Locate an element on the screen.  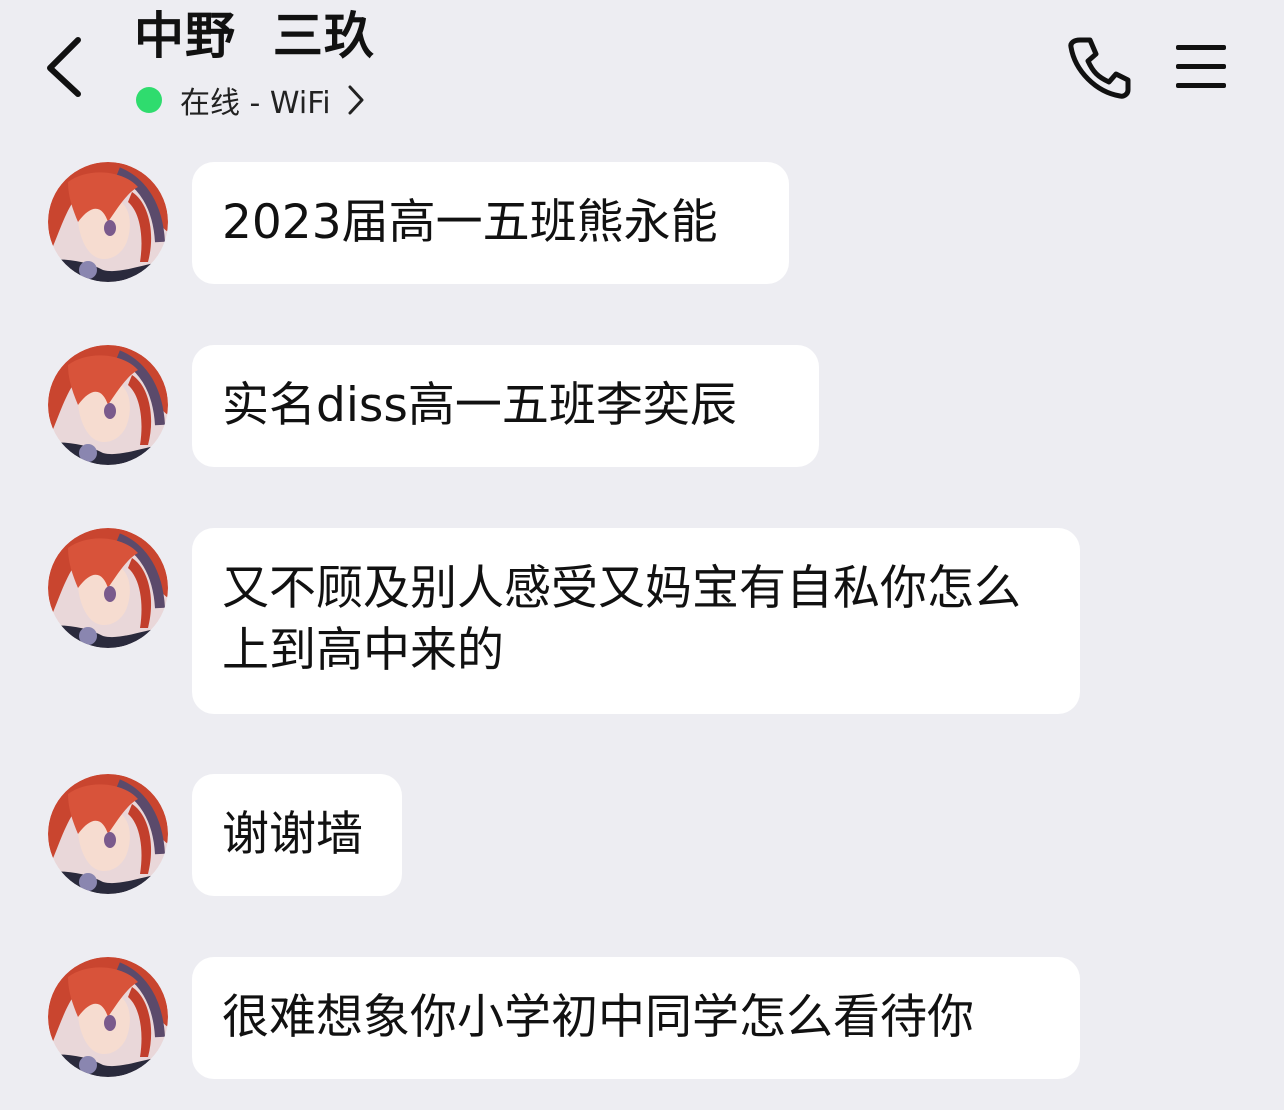
message-text: 谢谢墙 is located at coordinates (292, 834).